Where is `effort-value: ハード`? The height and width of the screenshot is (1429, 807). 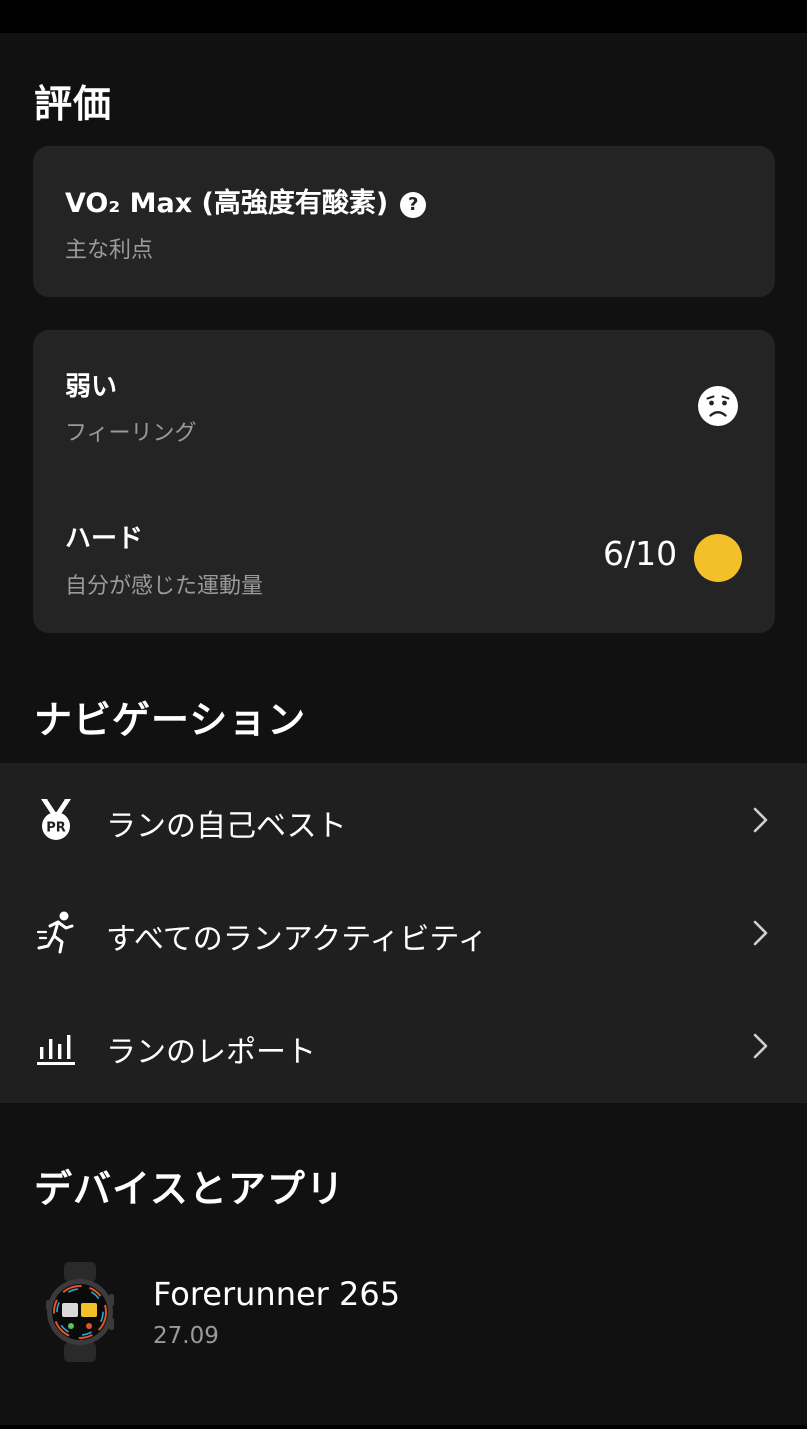
effort-value: ハード is located at coordinates (104, 539).